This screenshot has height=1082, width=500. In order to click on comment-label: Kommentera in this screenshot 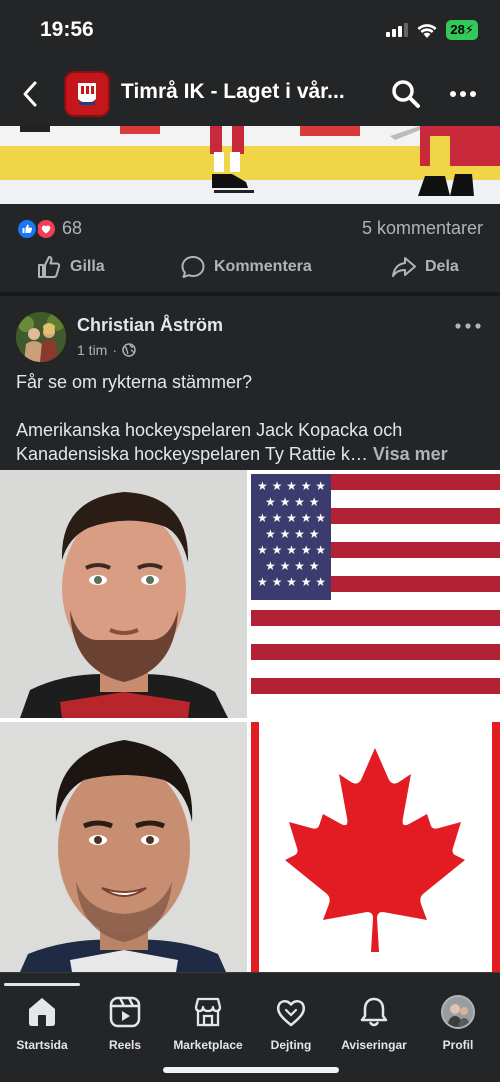, I will do `click(263, 266)`.